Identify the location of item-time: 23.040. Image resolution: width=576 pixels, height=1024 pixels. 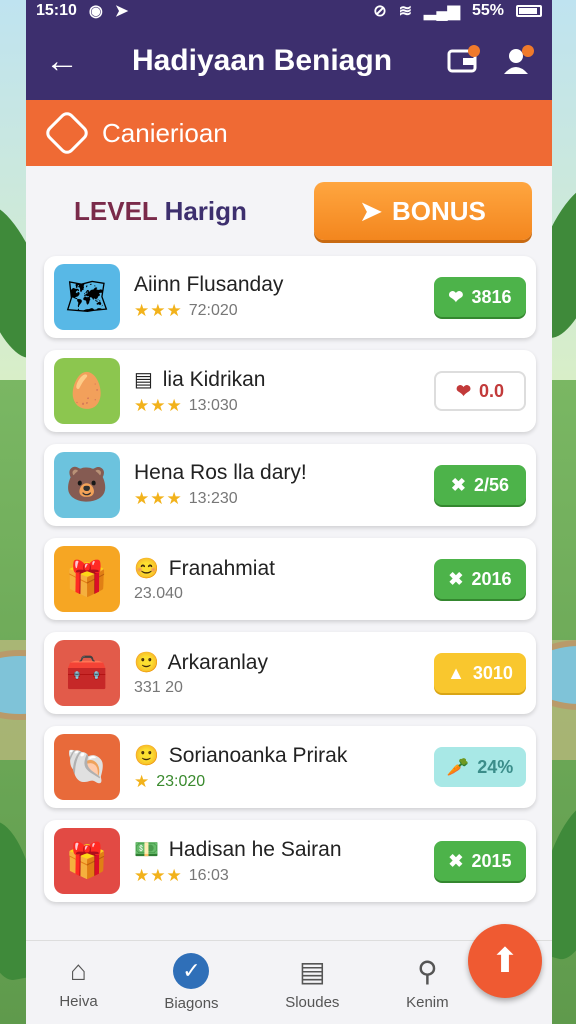
(158, 593).